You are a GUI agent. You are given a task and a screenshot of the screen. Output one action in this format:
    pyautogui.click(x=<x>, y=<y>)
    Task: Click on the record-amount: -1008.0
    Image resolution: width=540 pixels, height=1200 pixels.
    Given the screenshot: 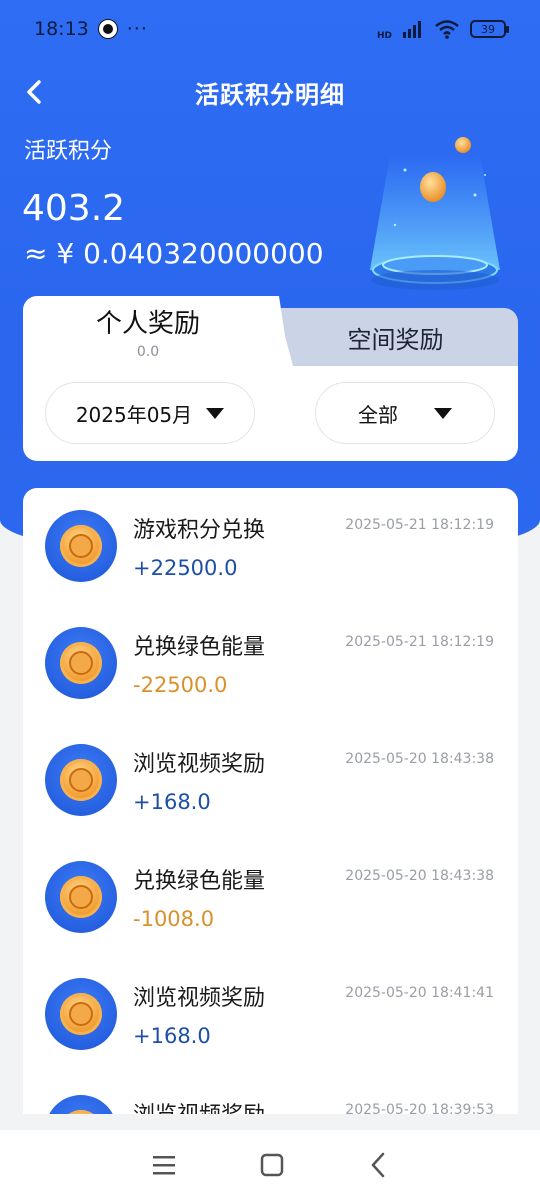 What is the action you would take?
    pyautogui.click(x=174, y=919)
    